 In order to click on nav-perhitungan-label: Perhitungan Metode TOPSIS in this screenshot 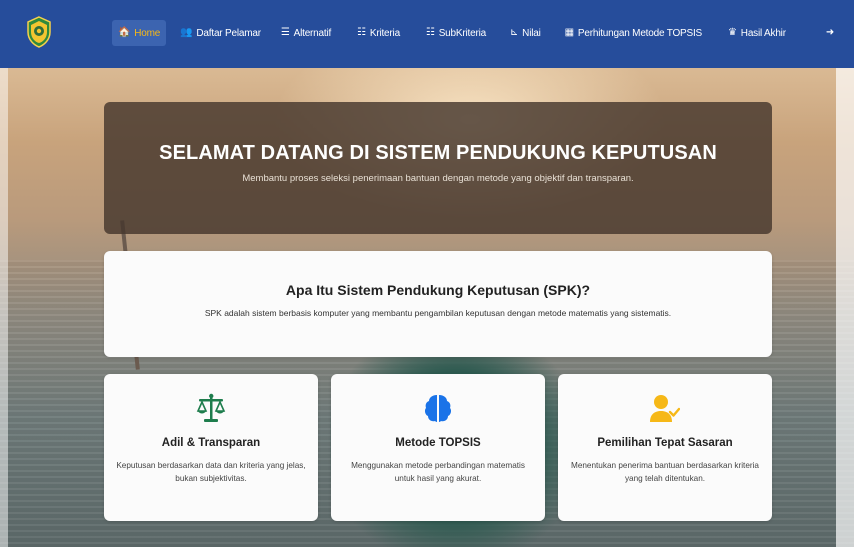, I will do `click(640, 33)`.